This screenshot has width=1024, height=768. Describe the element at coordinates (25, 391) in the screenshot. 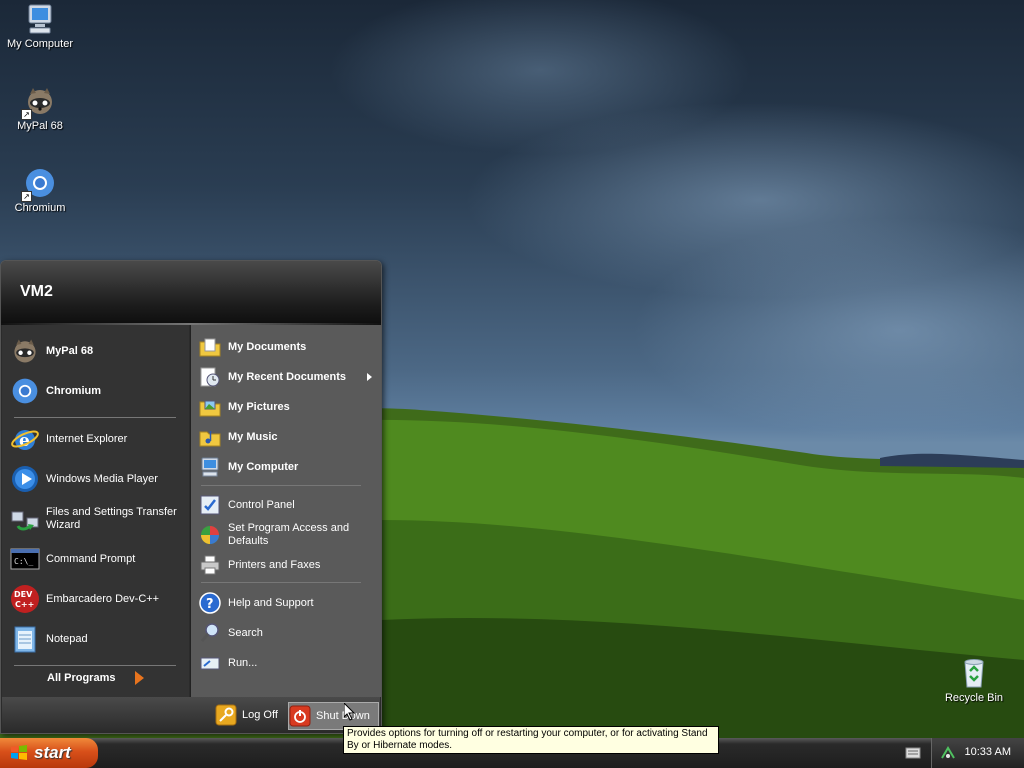

I see `chromium-icon` at that location.